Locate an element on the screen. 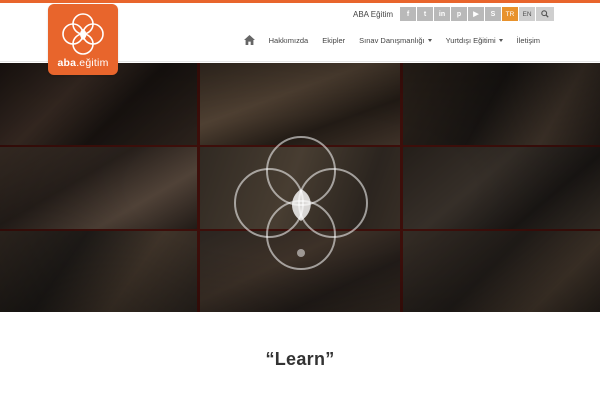 The image size is (600, 400). nav-item-label: Yurtdışı Eğitimi is located at coordinates (470, 40).